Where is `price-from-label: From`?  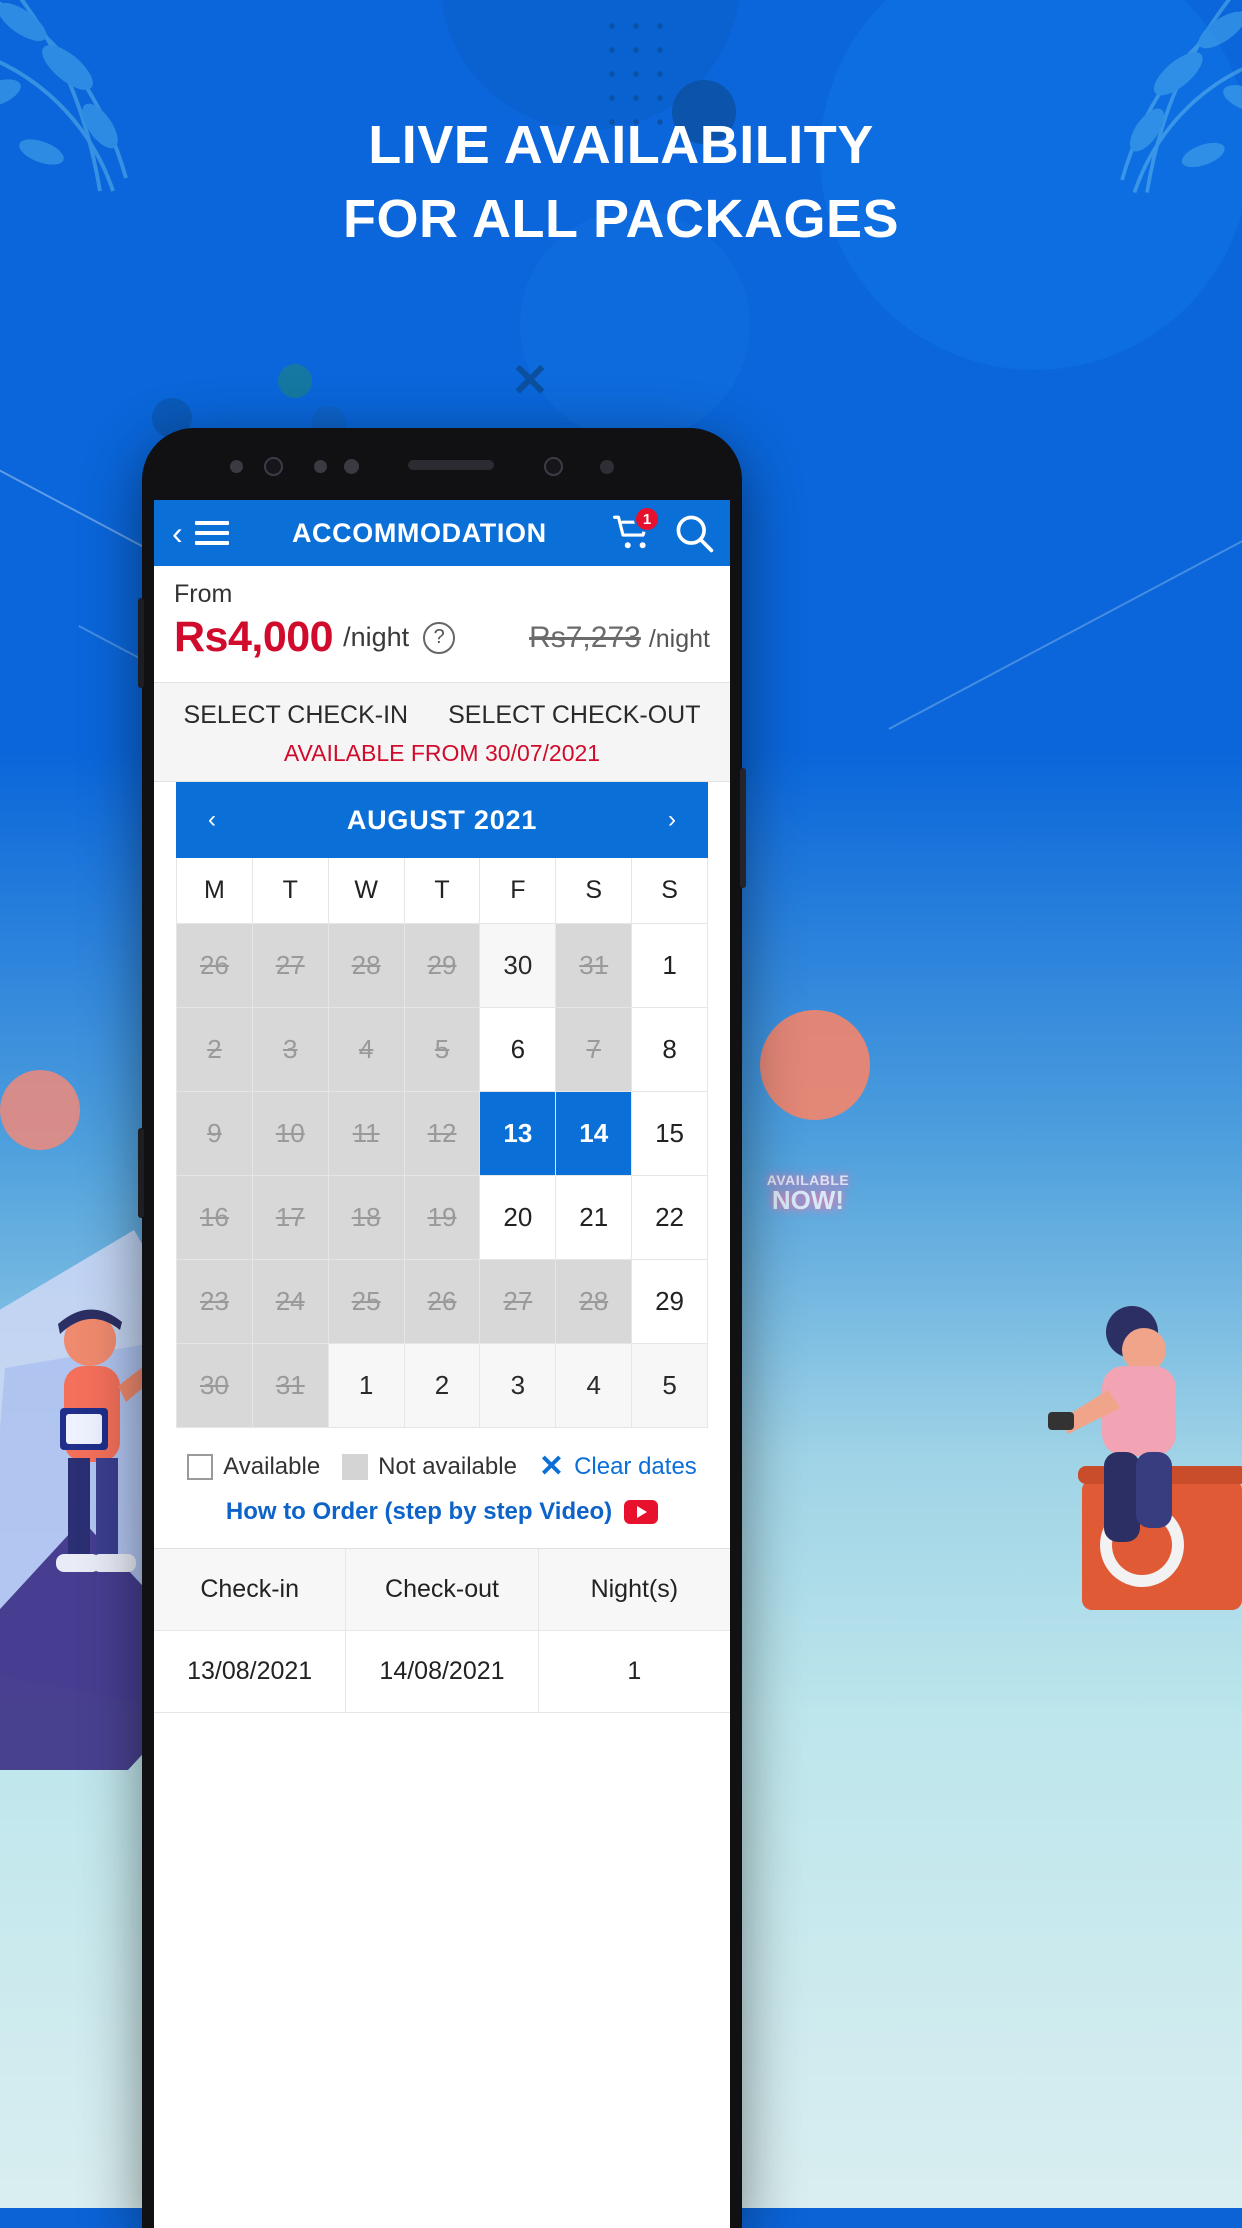 price-from-label: From is located at coordinates (203, 594).